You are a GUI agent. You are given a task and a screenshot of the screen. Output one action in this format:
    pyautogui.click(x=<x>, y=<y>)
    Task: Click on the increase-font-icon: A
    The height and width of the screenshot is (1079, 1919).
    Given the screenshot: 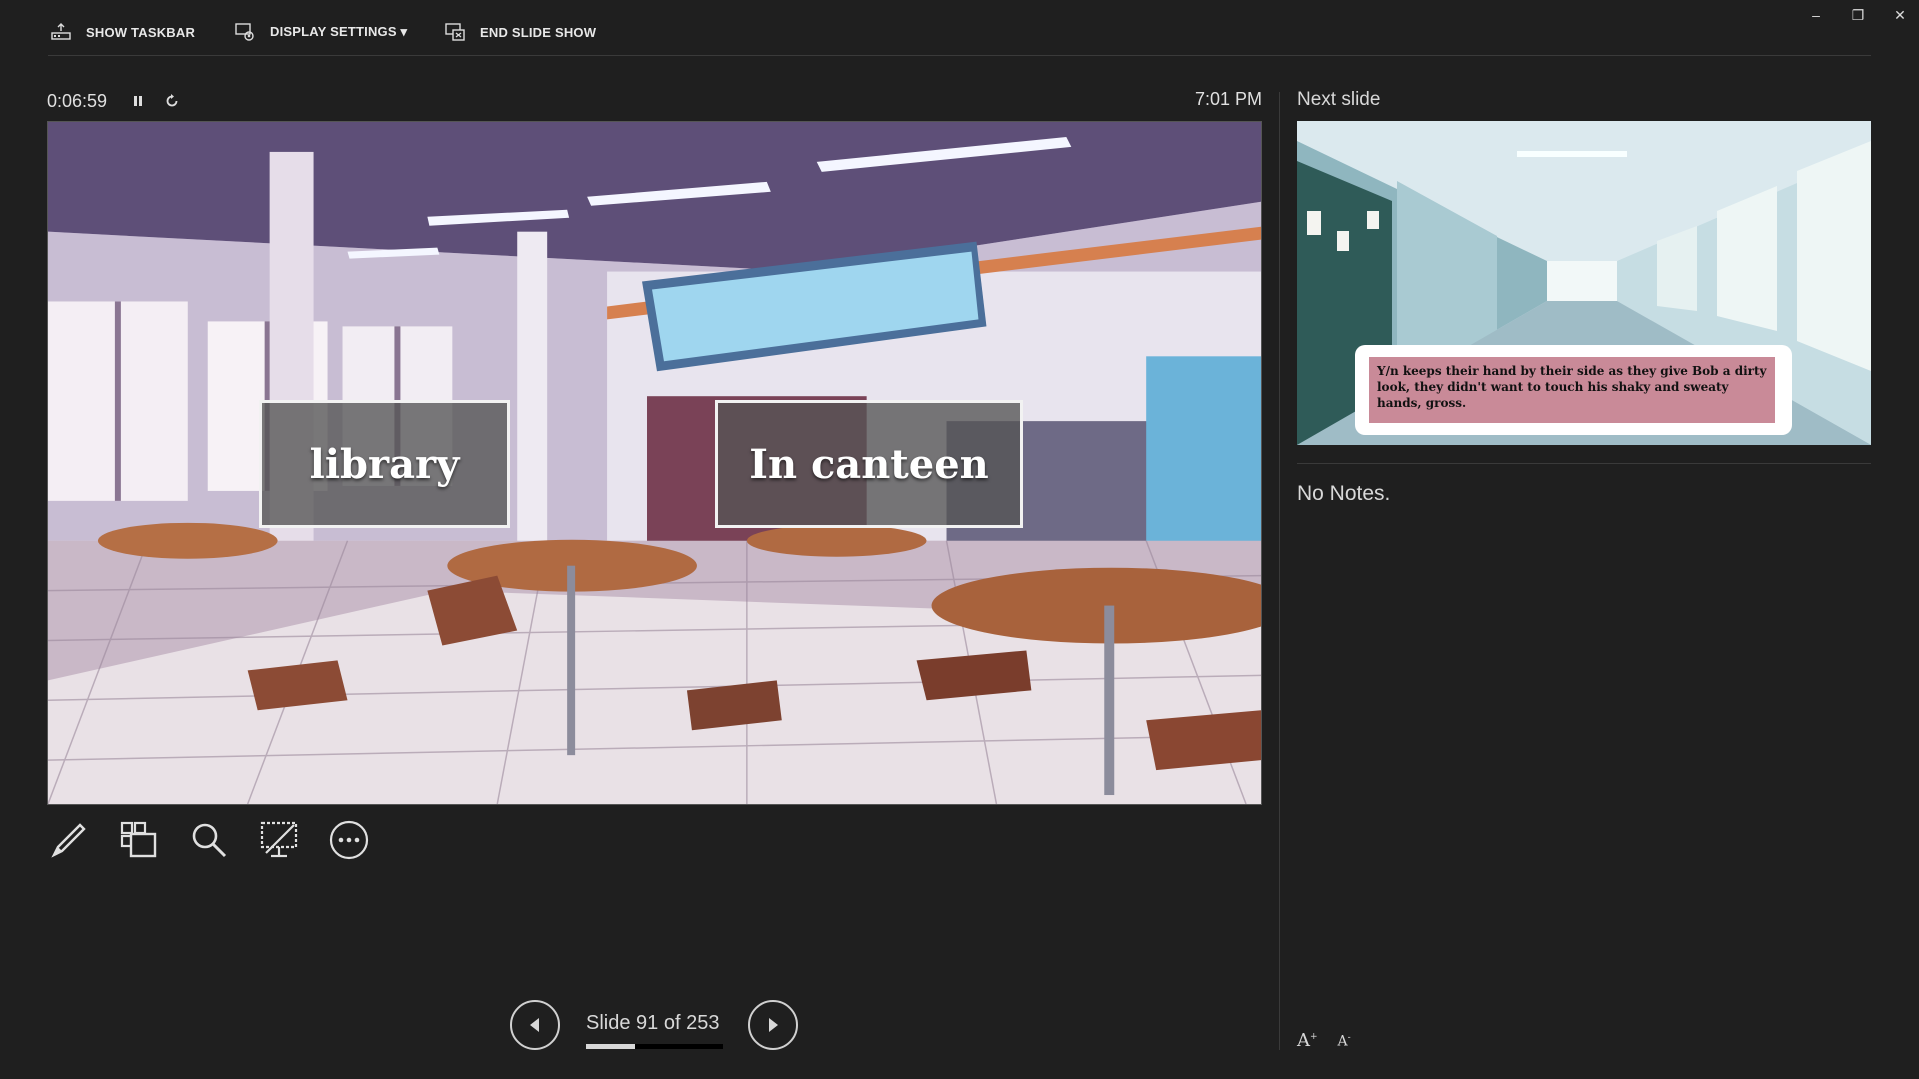 What is the action you would take?
    pyautogui.click(x=1303, y=1040)
    